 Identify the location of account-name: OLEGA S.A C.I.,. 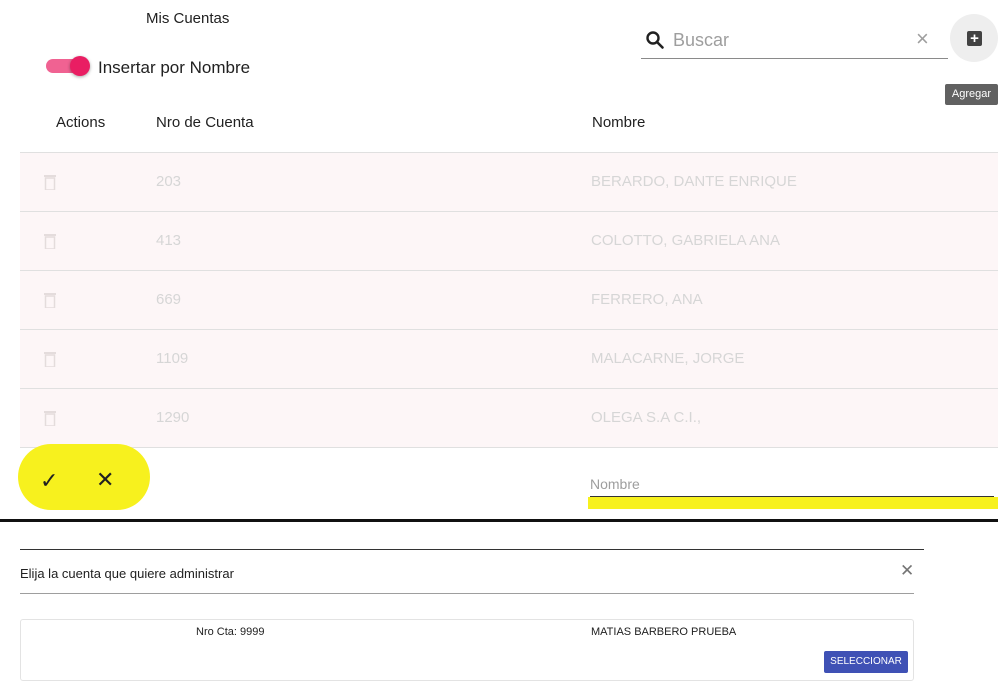
(646, 417).